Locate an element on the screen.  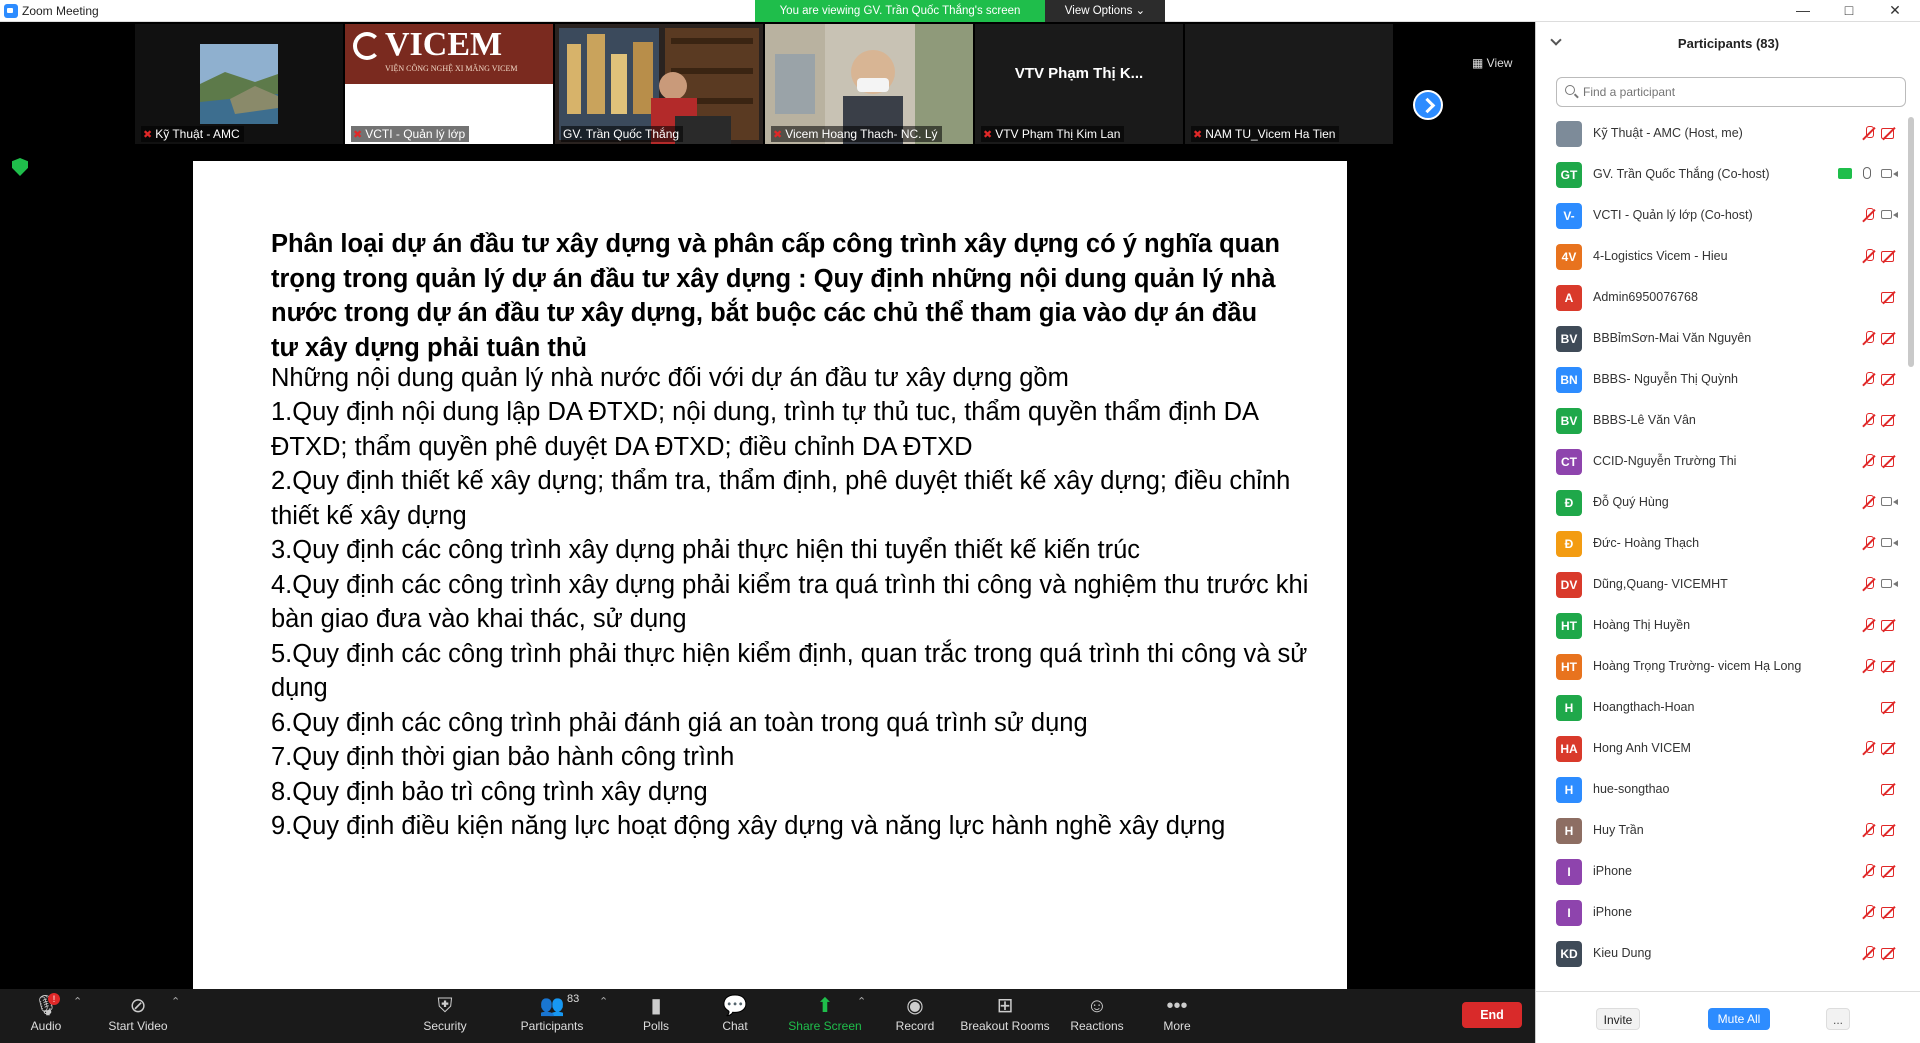
avatar: A is located at coordinates (1569, 298).